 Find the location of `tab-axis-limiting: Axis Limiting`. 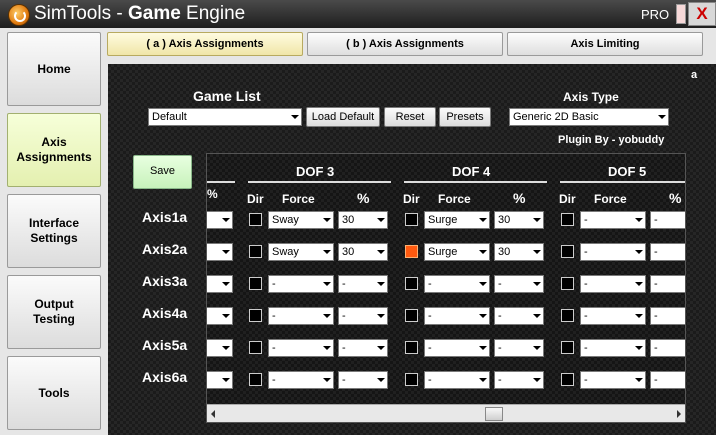

tab-axis-limiting: Axis Limiting is located at coordinates (605, 44).